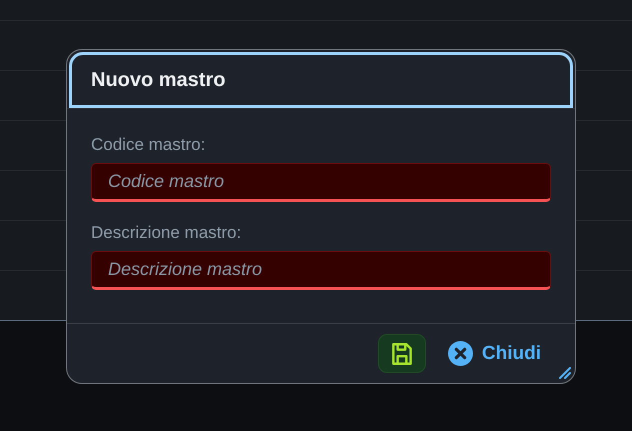 Image resolution: width=632 pixels, height=431 pixels. What do you see at coordinates (460, 353) in the screenshot?
I see `close-icon` at bounding box center [460, 353].